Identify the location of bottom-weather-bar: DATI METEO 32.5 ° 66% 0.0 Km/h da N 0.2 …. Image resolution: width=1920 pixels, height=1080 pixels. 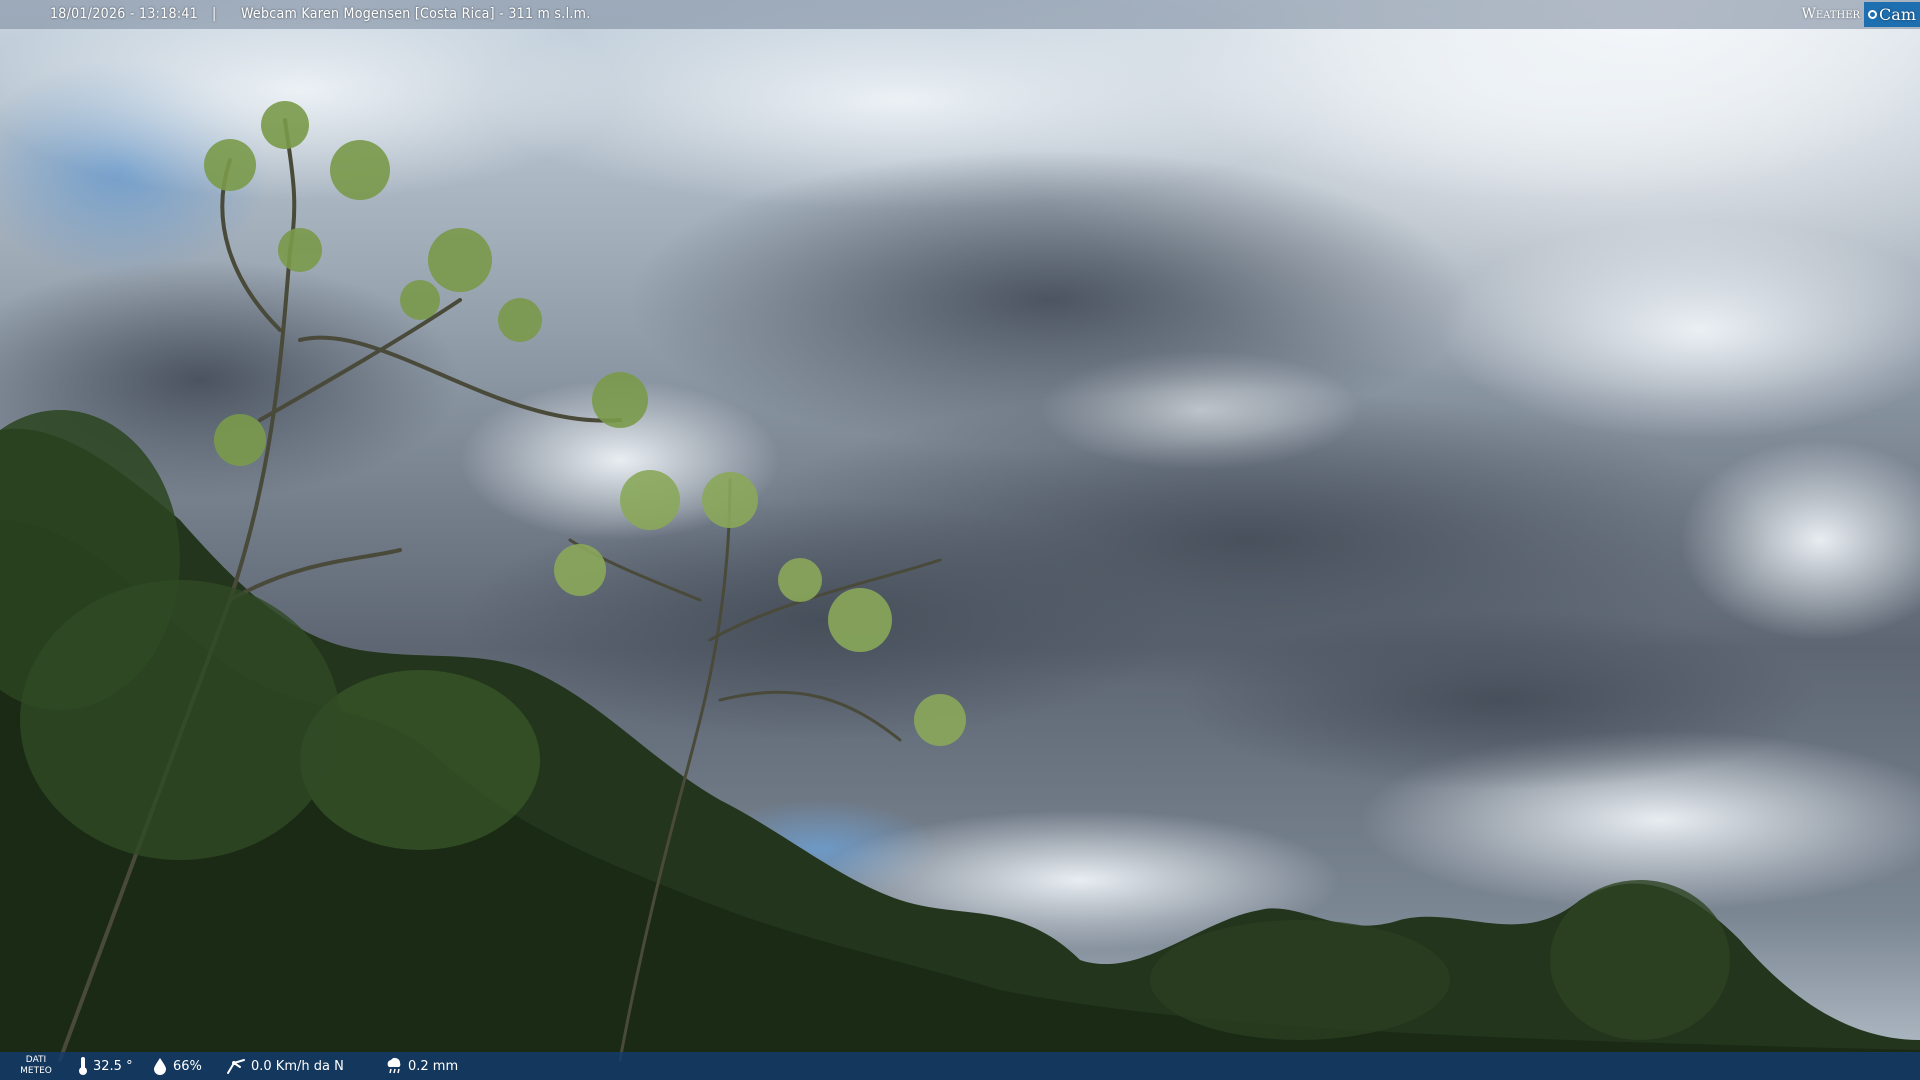
(960, 1066).